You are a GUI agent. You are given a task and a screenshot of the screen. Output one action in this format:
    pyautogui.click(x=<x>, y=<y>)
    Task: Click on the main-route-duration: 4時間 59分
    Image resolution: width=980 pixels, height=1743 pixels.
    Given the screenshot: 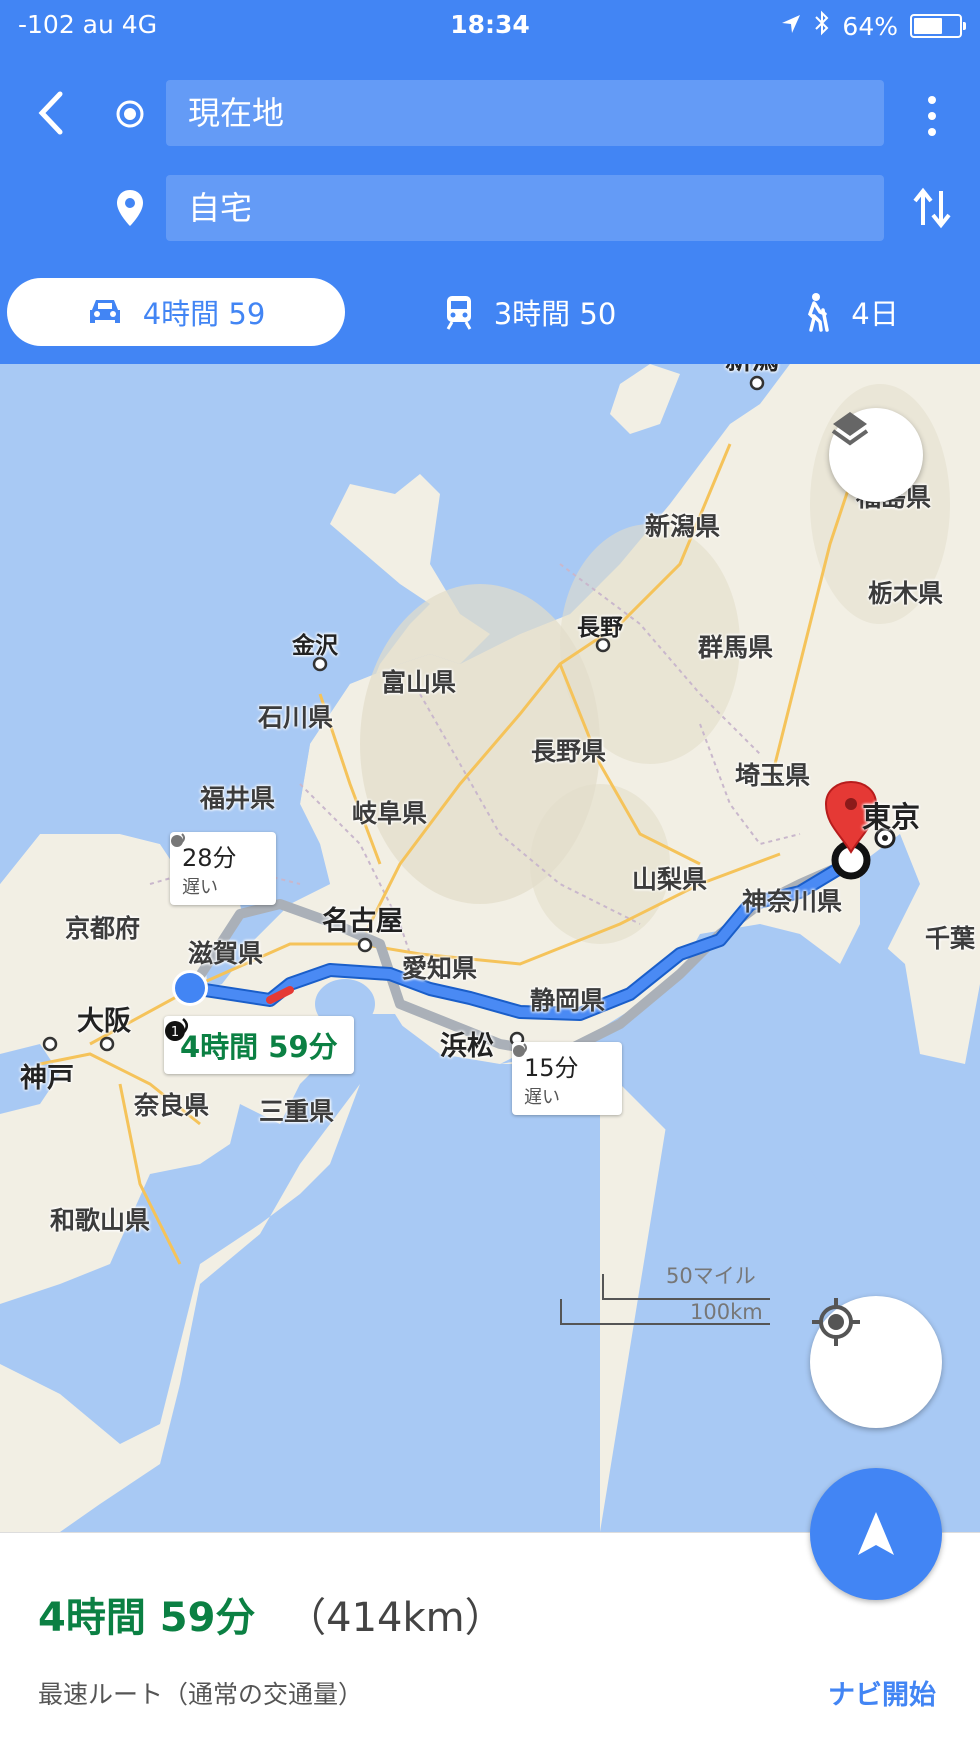 What is the action you would take?
    pyautogui.click(x=259, y=1047)
    